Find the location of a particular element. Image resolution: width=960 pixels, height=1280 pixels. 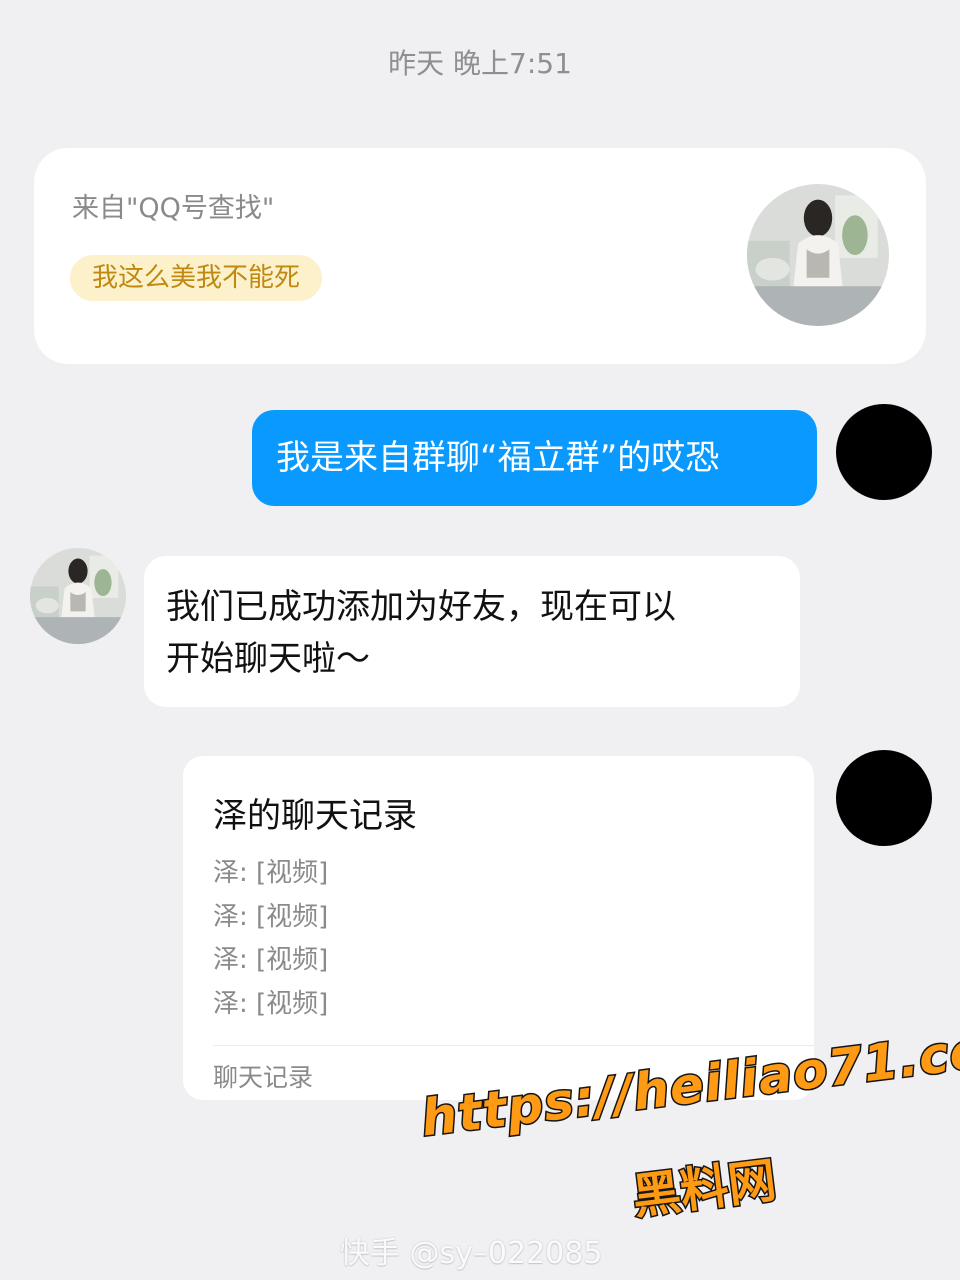

incoming-message-line-1: 我们已成功添加为好友，现在可以 is located at coordinates (421, 607).